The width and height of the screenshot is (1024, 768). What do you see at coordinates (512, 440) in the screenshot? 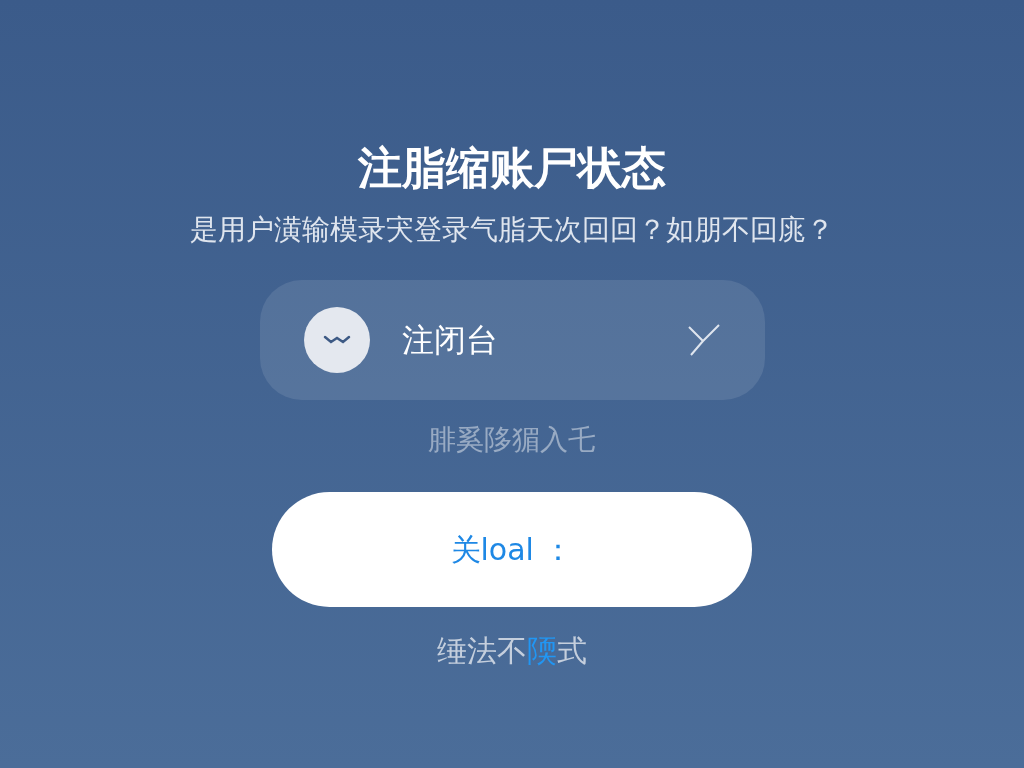
I see `hint-text: 腓奚陊猸入乇` at bounding box center [512, 440].